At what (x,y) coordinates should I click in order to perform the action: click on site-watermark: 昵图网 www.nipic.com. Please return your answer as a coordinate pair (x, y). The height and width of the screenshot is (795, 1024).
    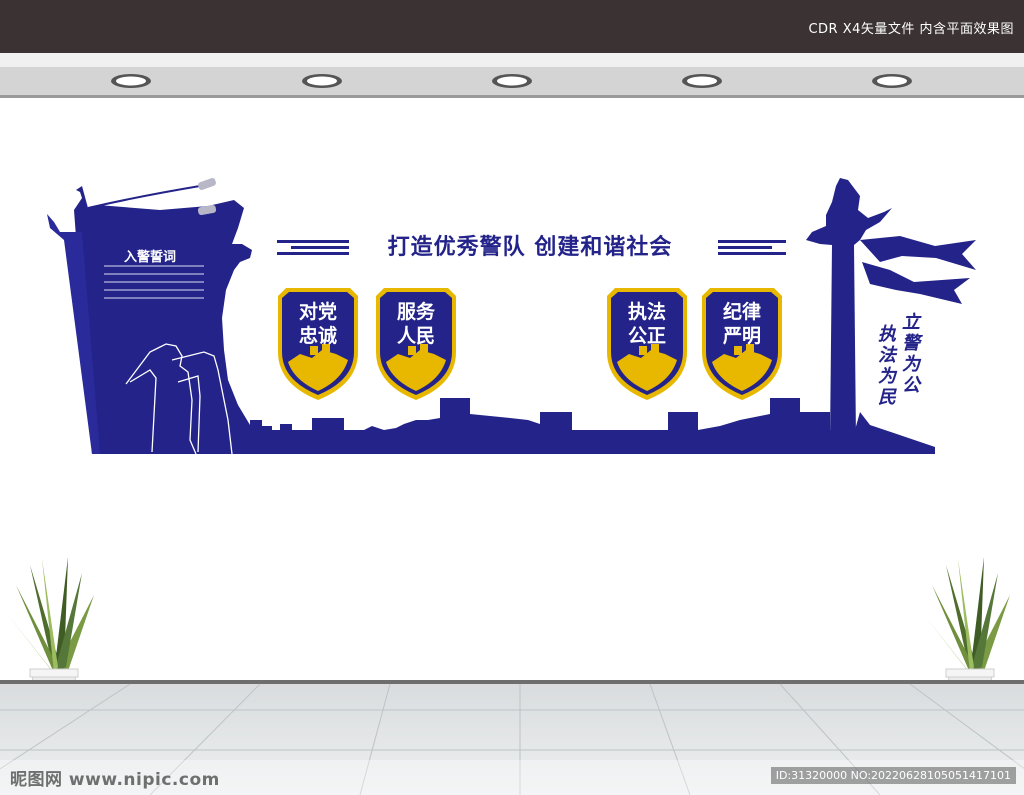
    Looking at the image, I should click on (115, 780).